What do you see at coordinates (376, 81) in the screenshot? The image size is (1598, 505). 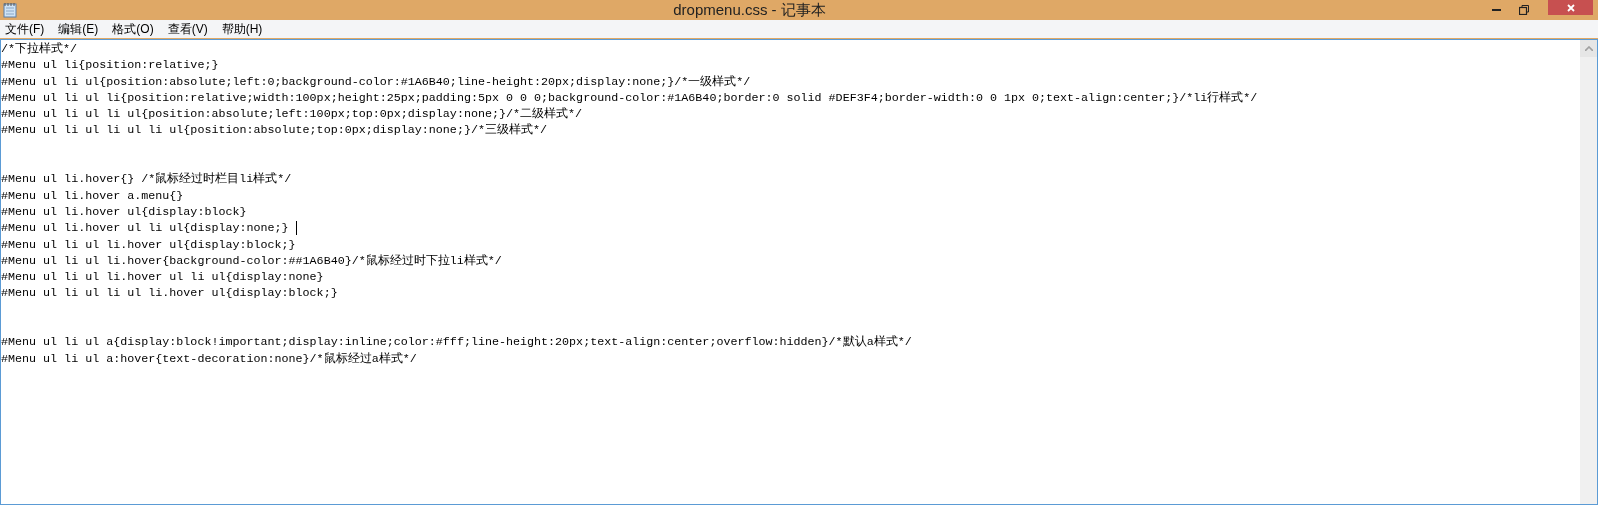 I see `code-line: #Menu ul li ul{position:absolute;left:0;background-color:#1A6B40;line-height:20px;display:none;}/*一级样式*/` at bounding box center [376, 81].